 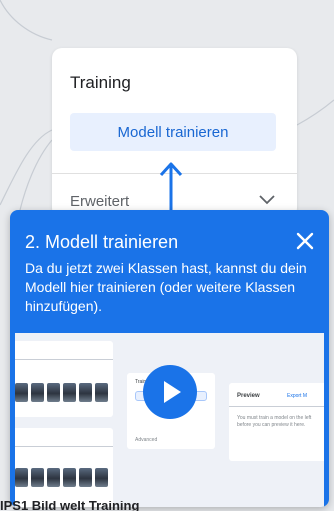 What do you see at coordinates (64, 379) in the screenshot?
I see `video-class-panel` at bounding box center [64, 379].